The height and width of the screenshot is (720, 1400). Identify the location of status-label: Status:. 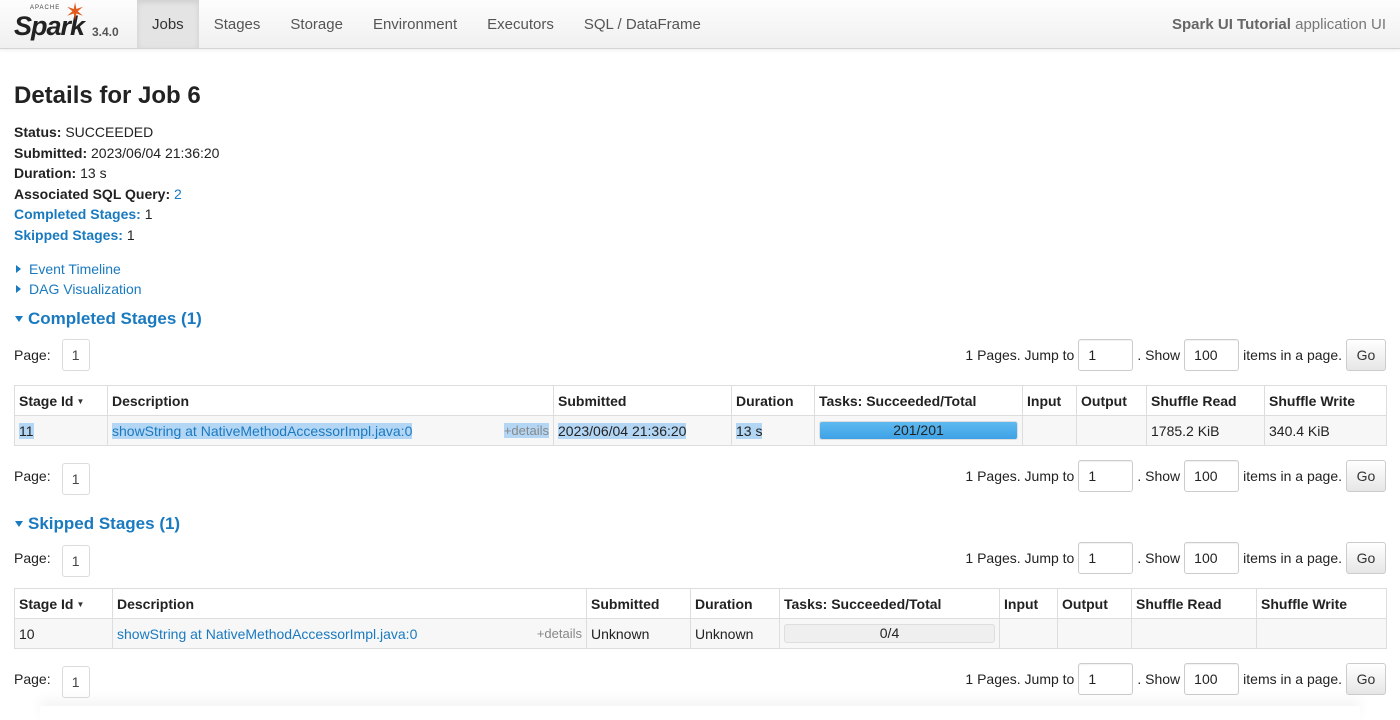
(38, 132).